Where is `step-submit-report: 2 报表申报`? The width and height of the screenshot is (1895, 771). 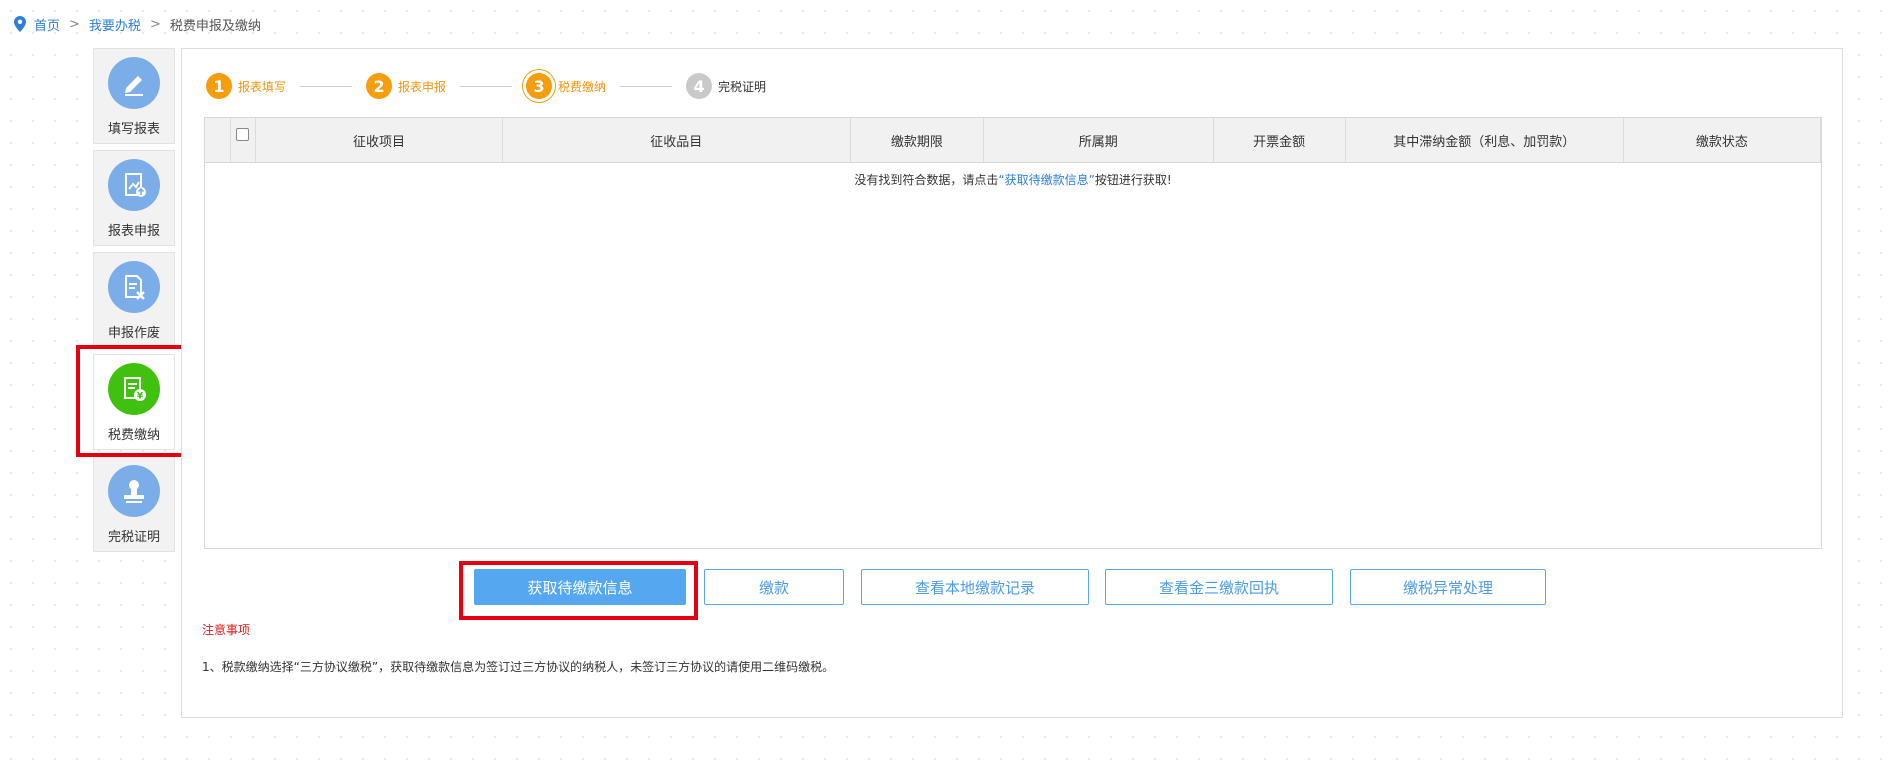
step-submit-report: 2 报表申报 is located at coordinates (406, 86).